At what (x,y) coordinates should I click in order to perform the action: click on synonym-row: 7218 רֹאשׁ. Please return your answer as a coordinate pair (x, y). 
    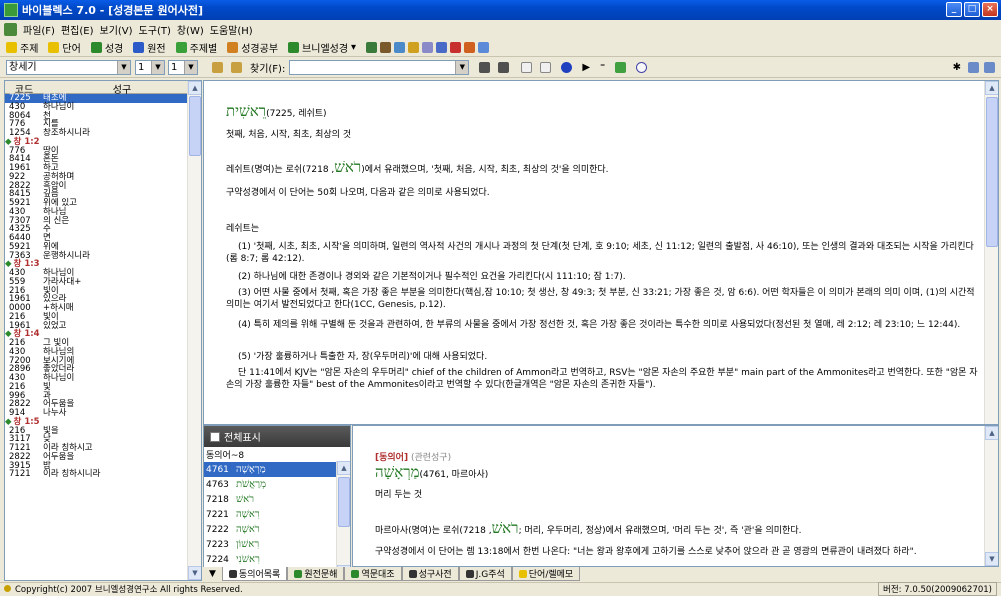
    Looking at the image, I should click on (277, 499).